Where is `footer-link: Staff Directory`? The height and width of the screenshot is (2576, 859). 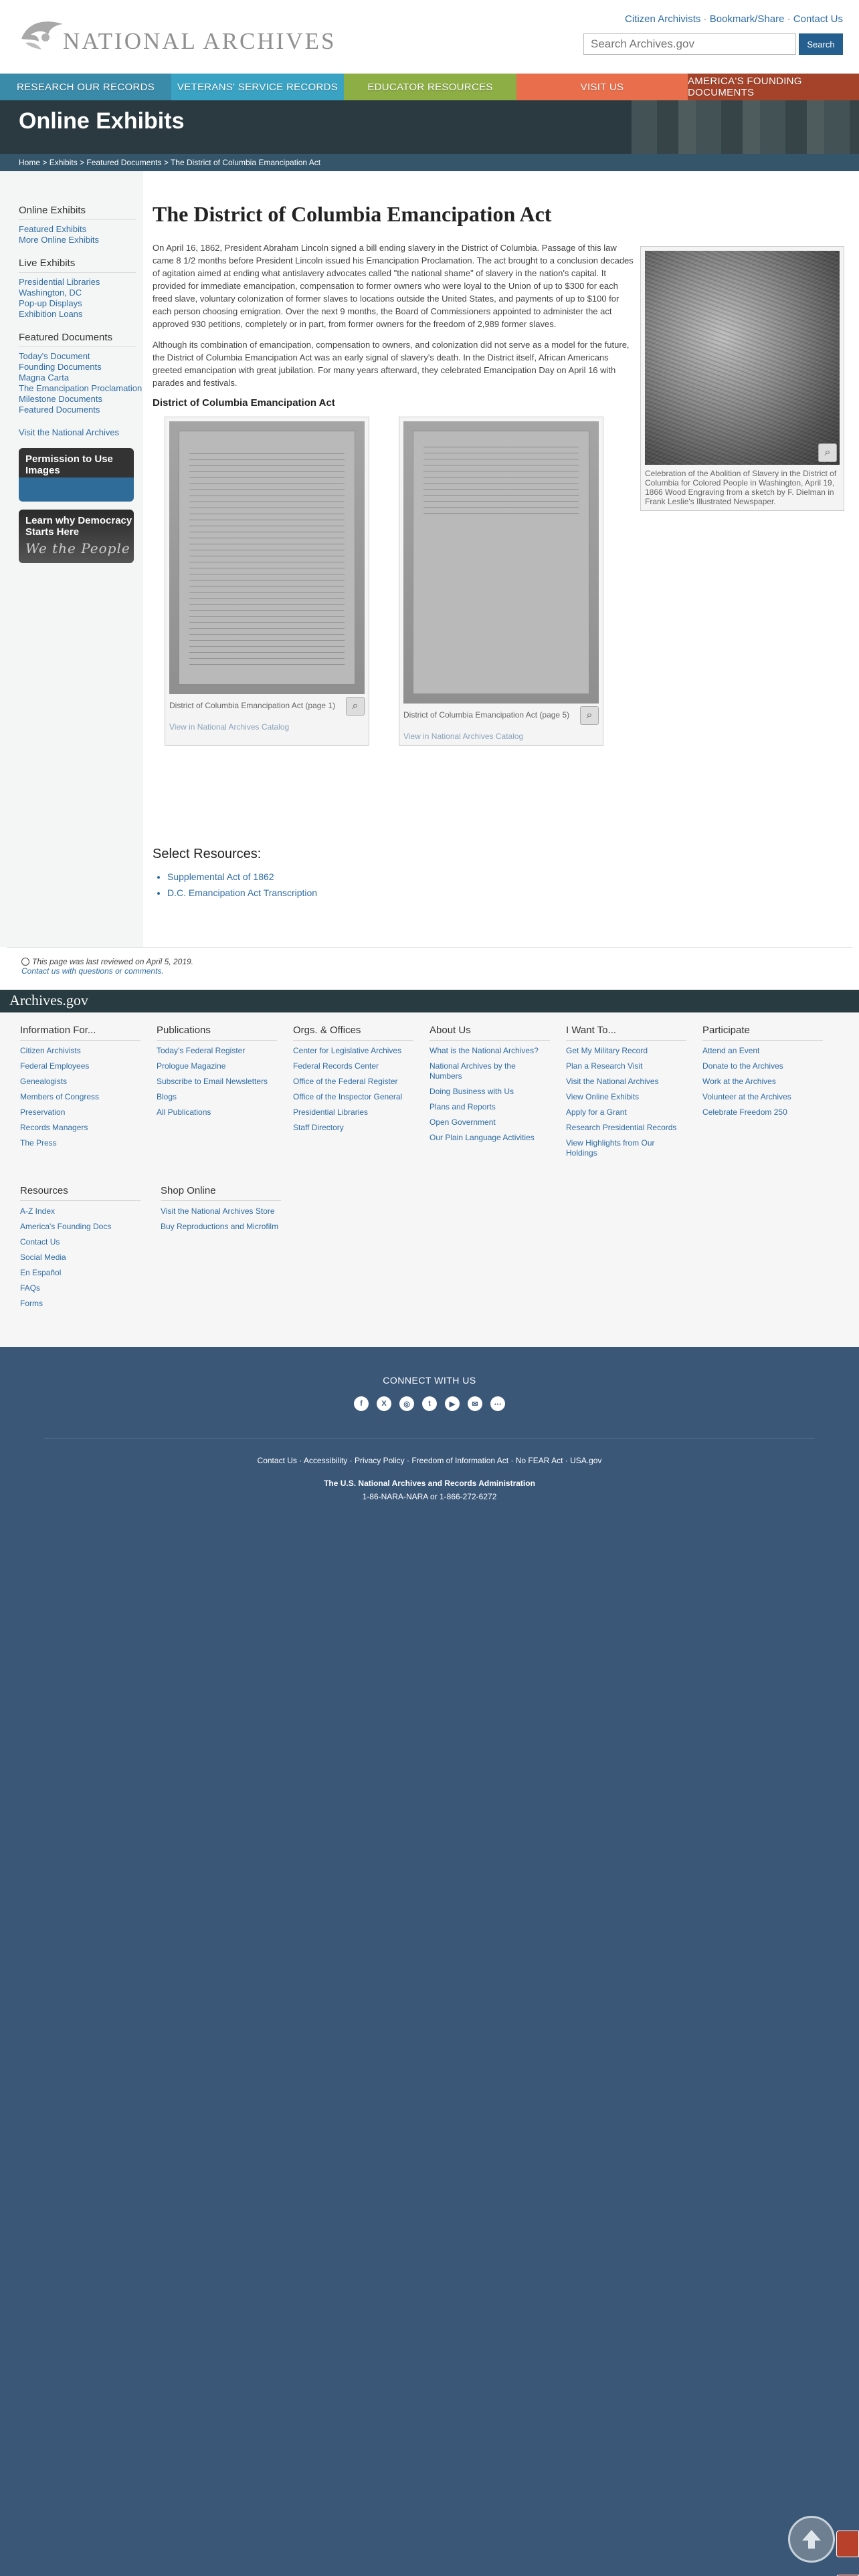
footer-link: Staff Directory is located at coordinates (318, 1127).